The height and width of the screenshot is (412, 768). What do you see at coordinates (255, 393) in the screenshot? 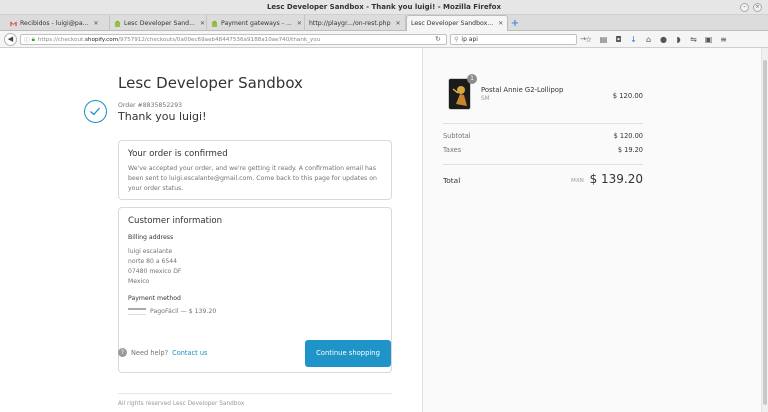
I see `footer-divider` at bounding box center [255, 393].